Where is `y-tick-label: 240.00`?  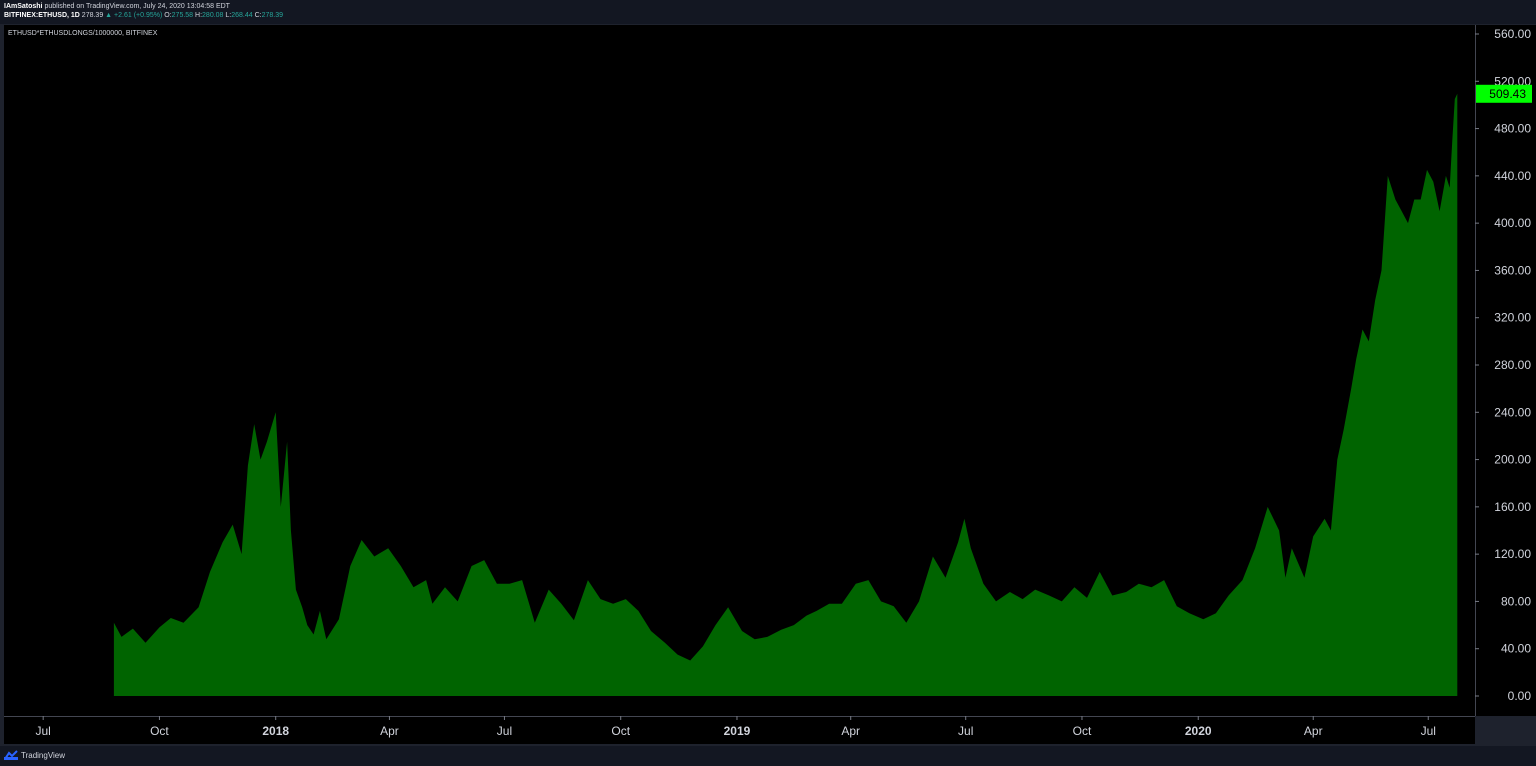
y-tick-label: 240.00 is located at coordinates (1512, 412).